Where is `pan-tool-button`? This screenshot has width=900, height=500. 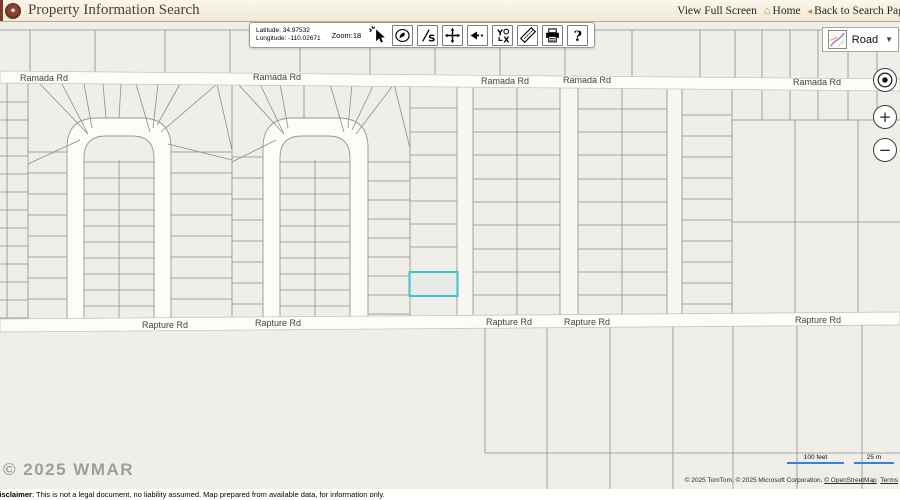 pan-tool-button is located at coordinates (453, 35).